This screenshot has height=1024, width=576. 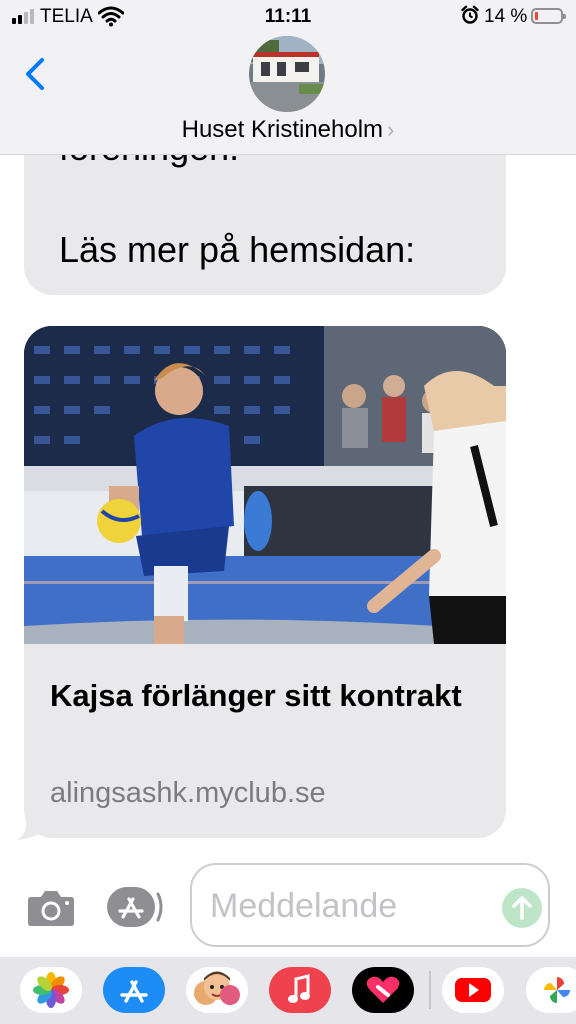 I want to click on contact-name-button: Huset Kristineholm ›, so click(x=288, y=130).